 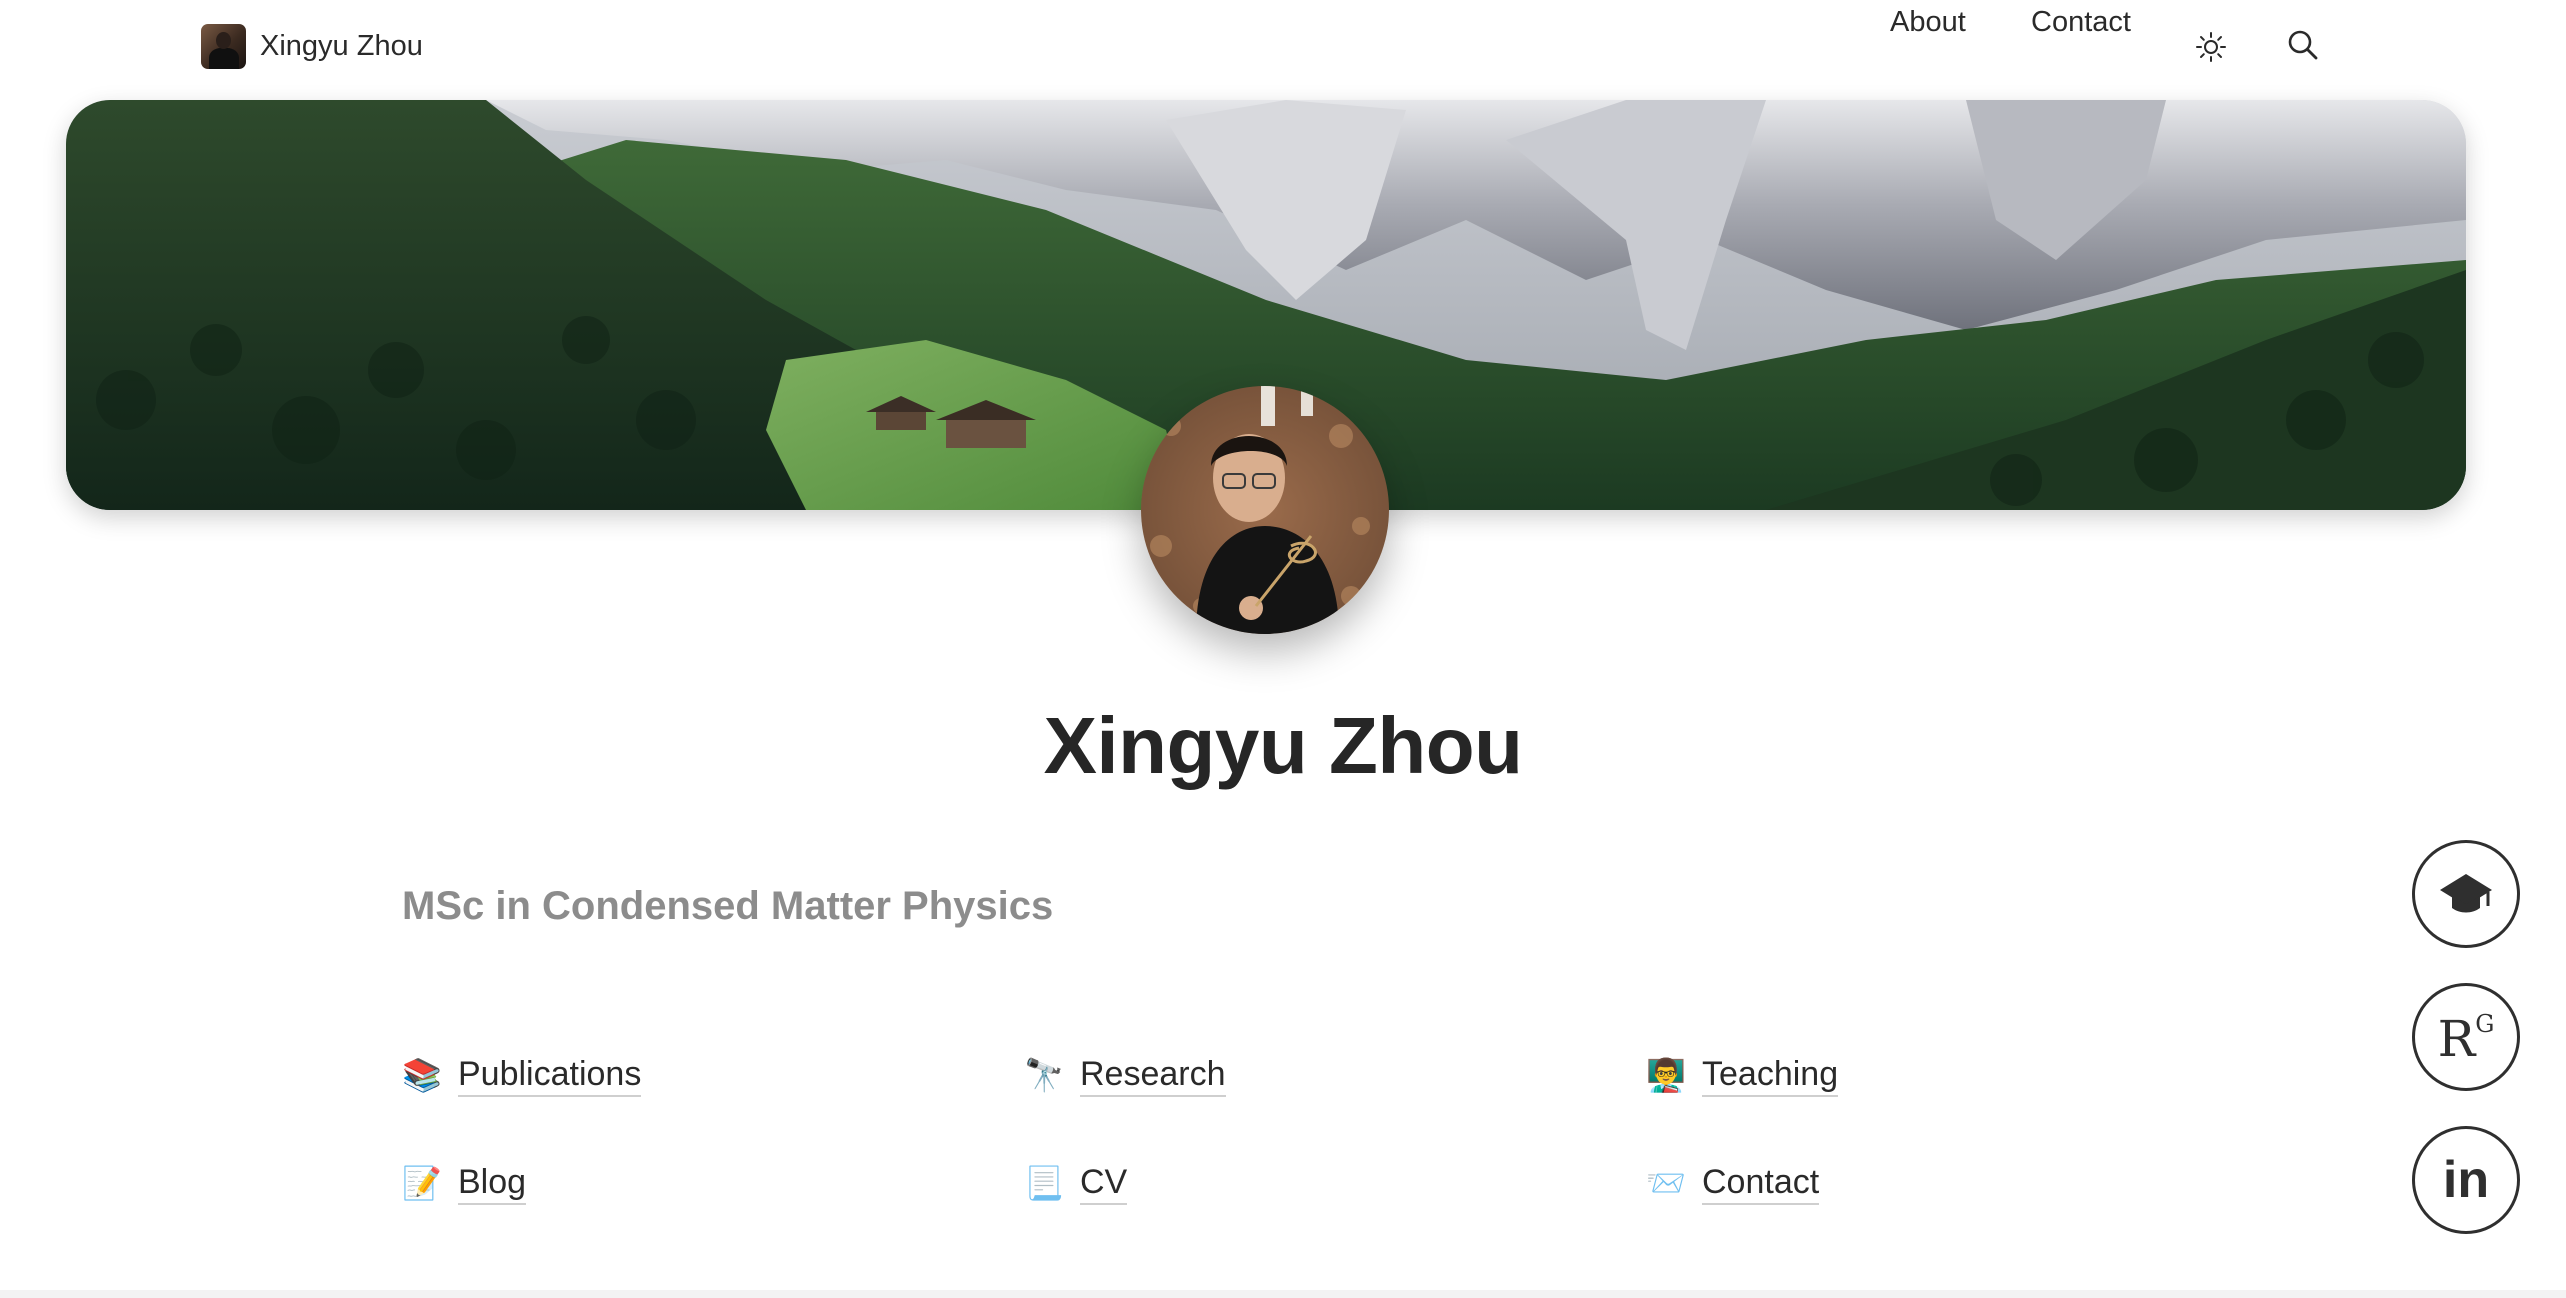 What do you see at coordinates (550, 1075) in the screenshot?
I see `link-label: Publications` at bounding box center [550, 1075].